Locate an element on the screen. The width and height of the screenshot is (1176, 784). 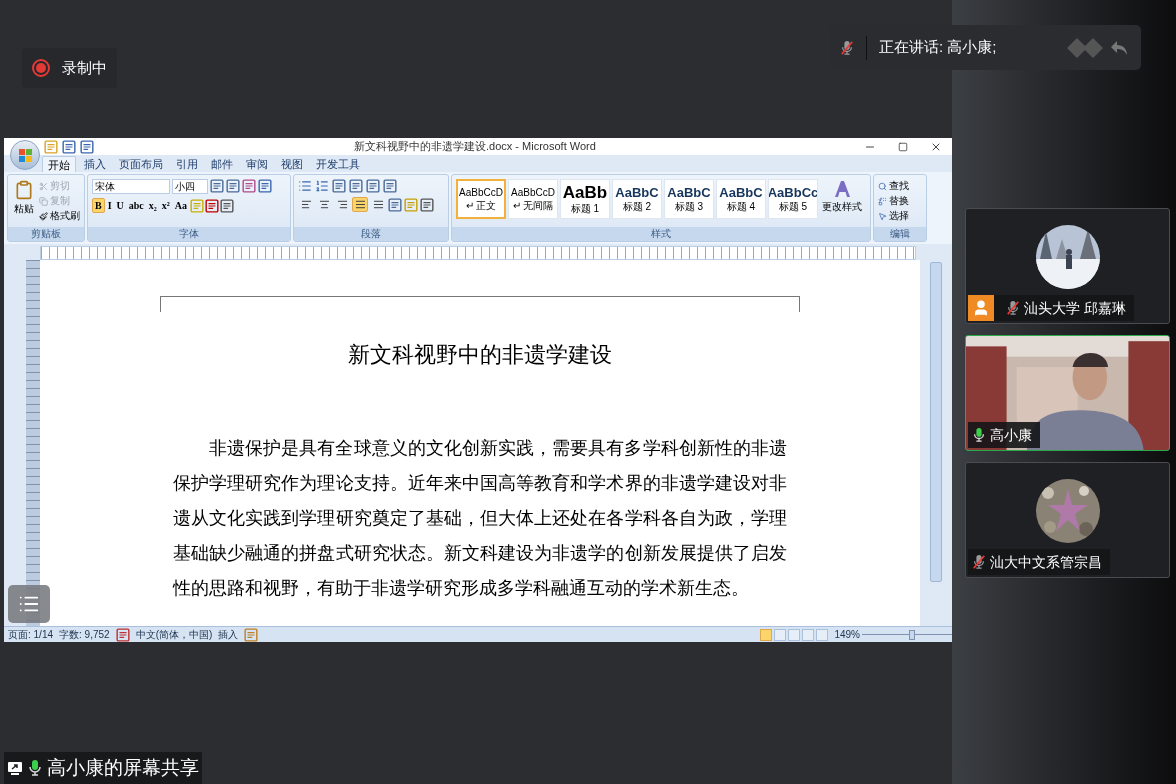
format-button: x₂ is located at coordinates (152, 205).